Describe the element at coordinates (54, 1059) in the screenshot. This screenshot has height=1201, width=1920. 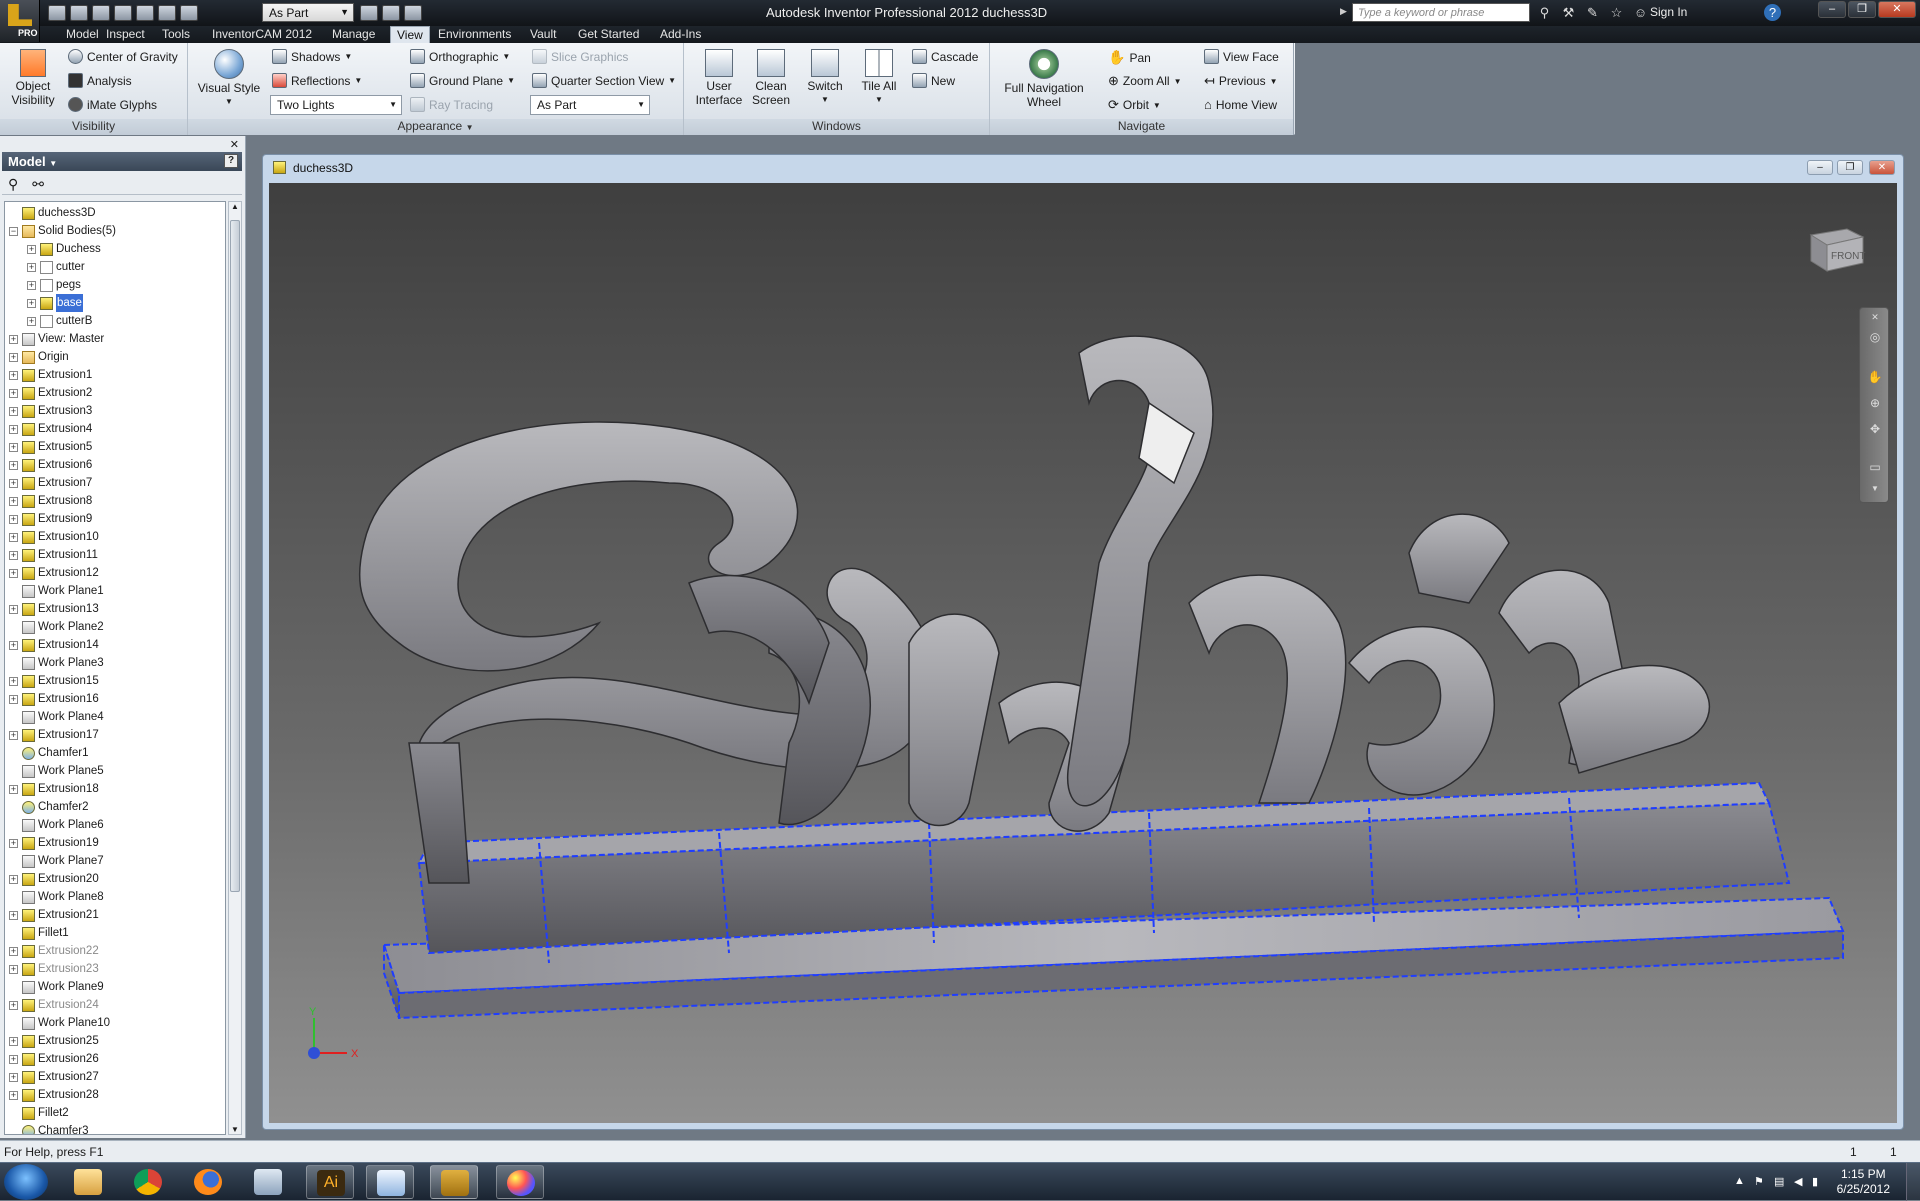
I see `tree-item: + Extrusion26` at that location.